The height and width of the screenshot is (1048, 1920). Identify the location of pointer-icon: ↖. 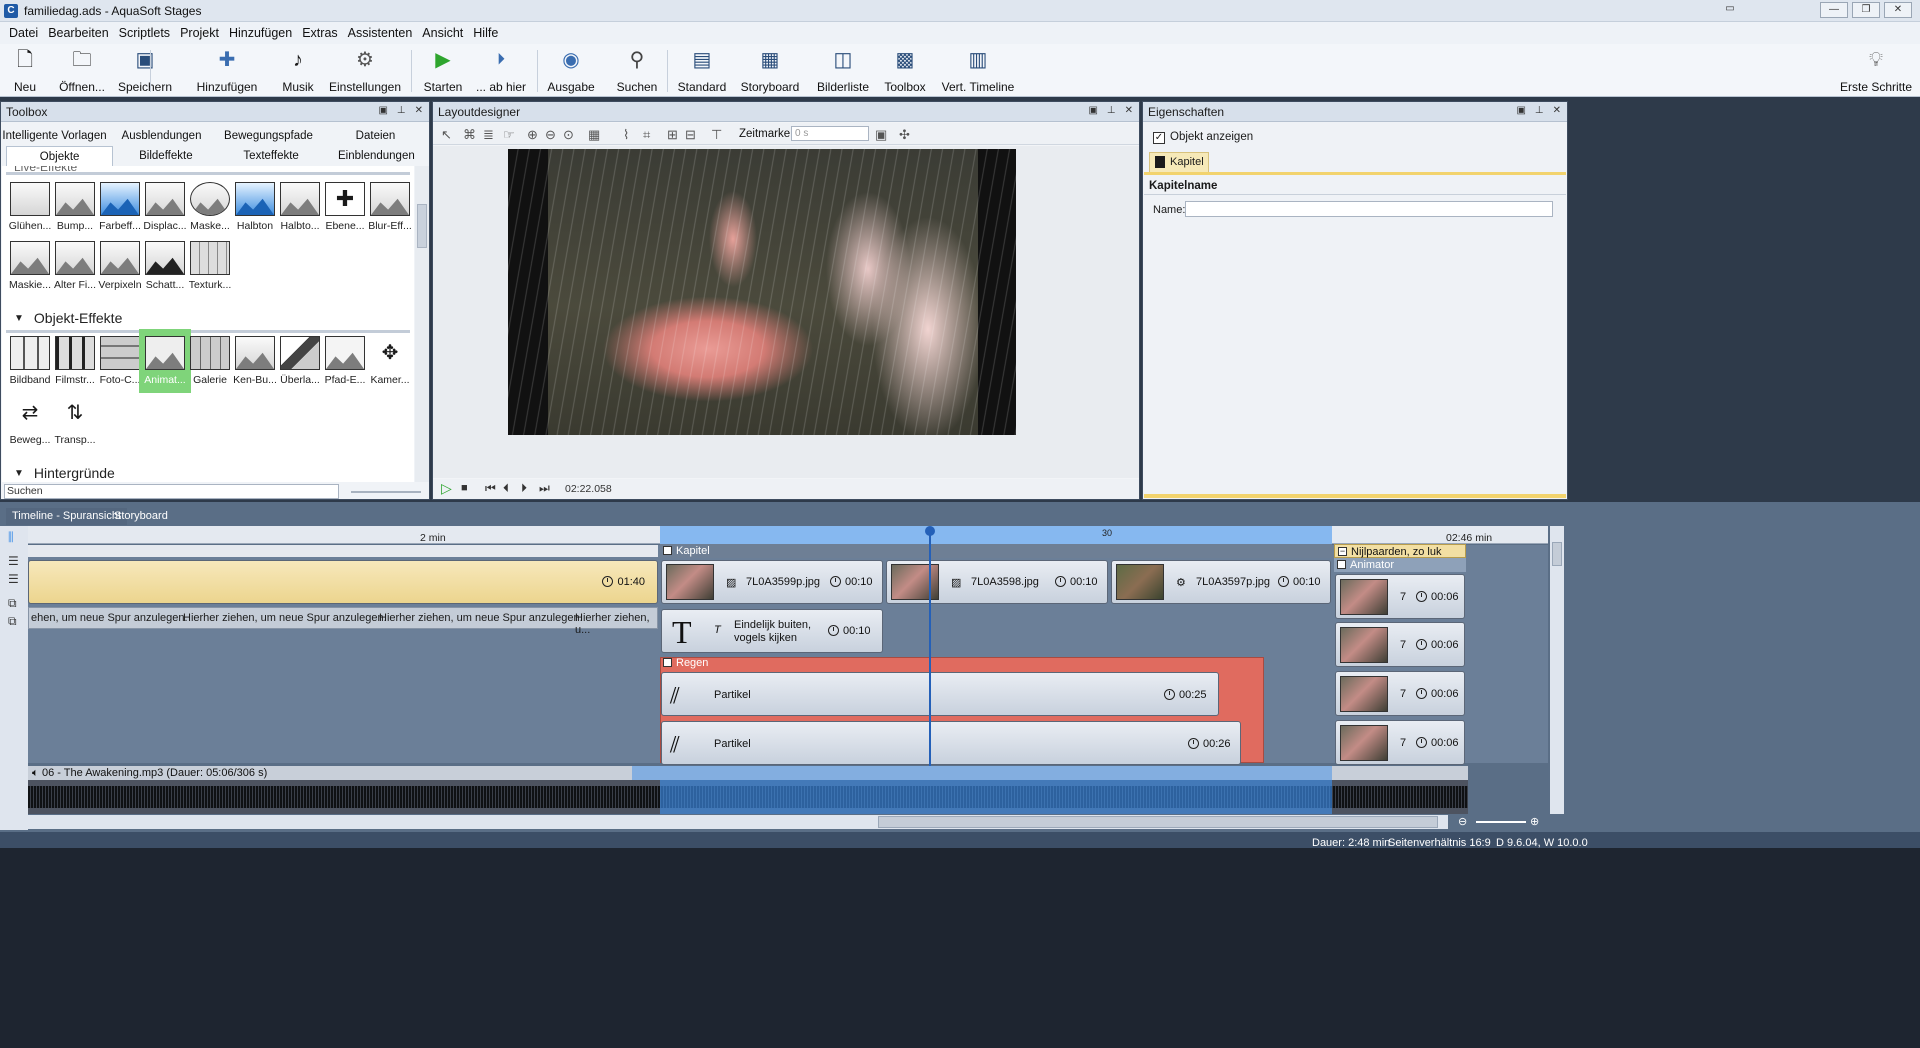
(446, 135).